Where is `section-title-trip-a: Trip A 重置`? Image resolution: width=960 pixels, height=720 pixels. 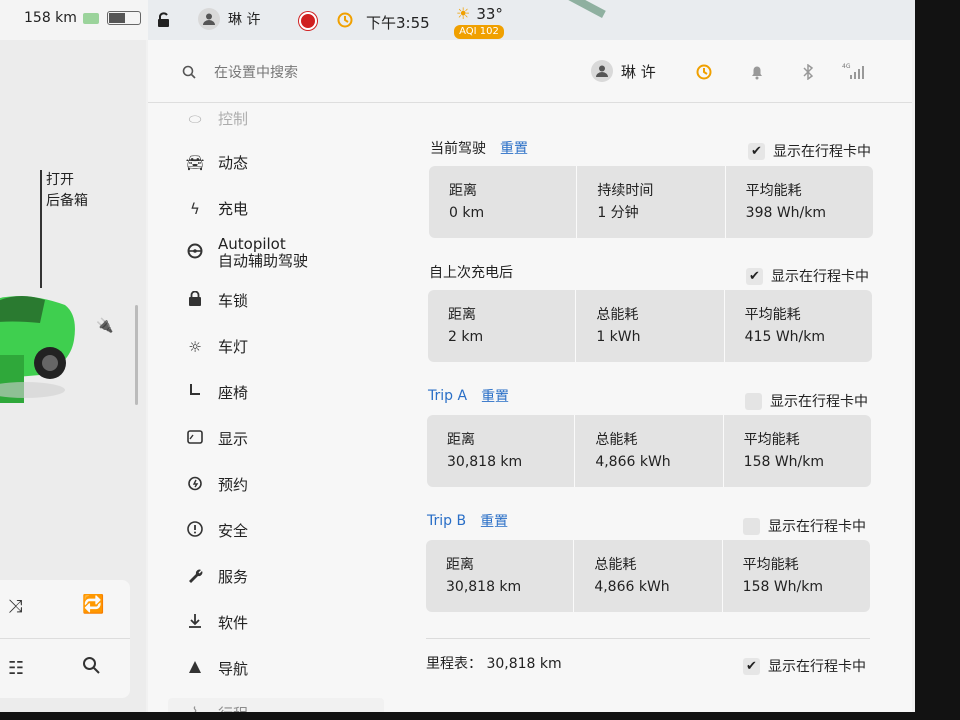 section-title-trip-a: Trip A 重置 is located at coordinates (468, 396).